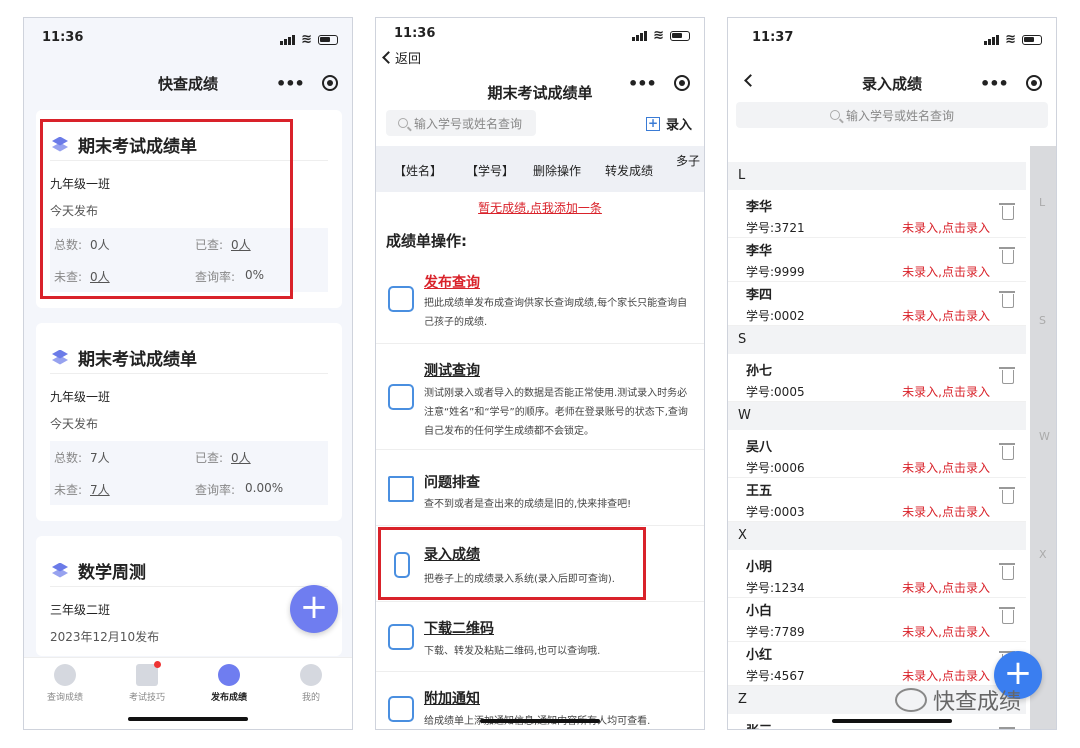 This screenshot has width=1080, height=748. I want to click on index-letter: X, so click(1043, 554).